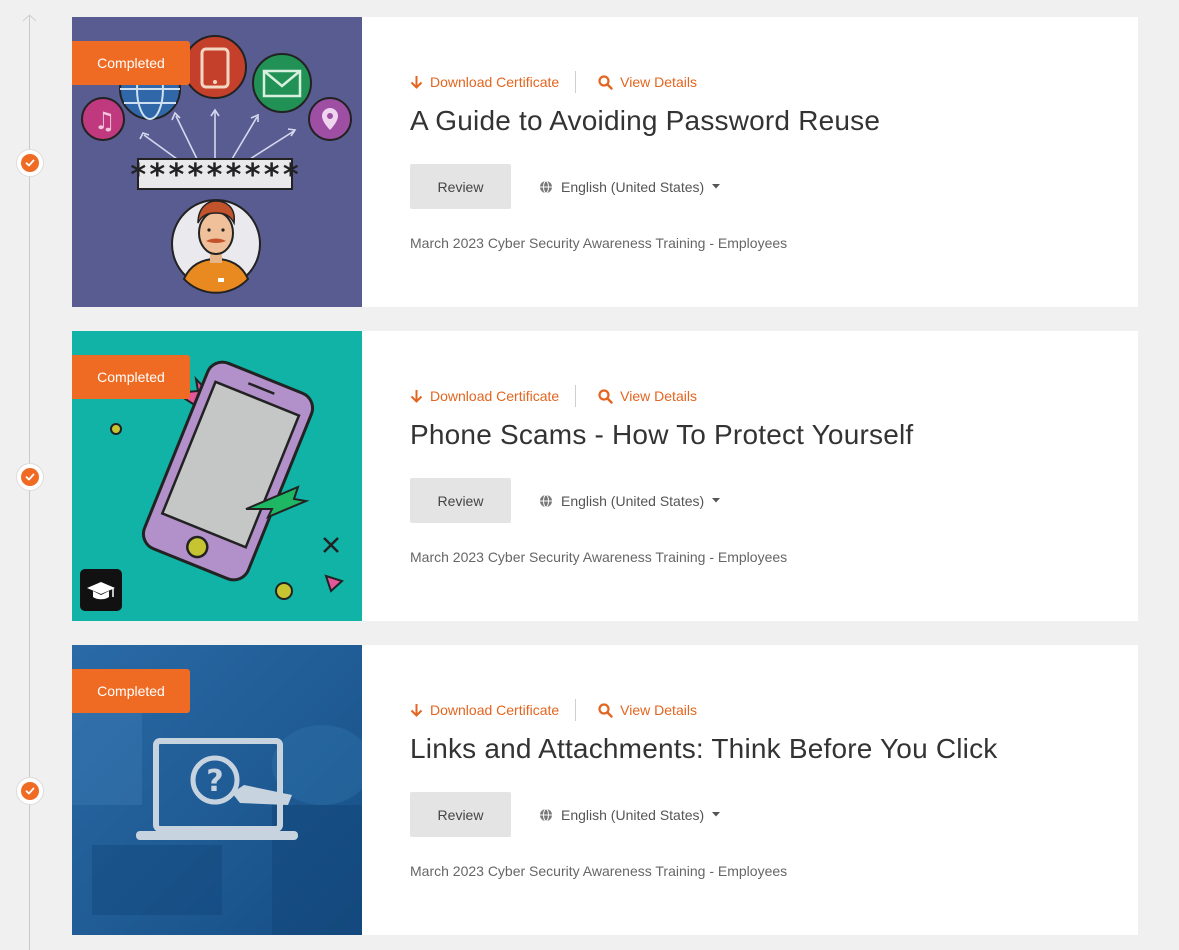  Describe the element at coordinates (662, 434) in the screenshot. I see `course-title: Phone Scams - How To Protect Yourself` at that location.